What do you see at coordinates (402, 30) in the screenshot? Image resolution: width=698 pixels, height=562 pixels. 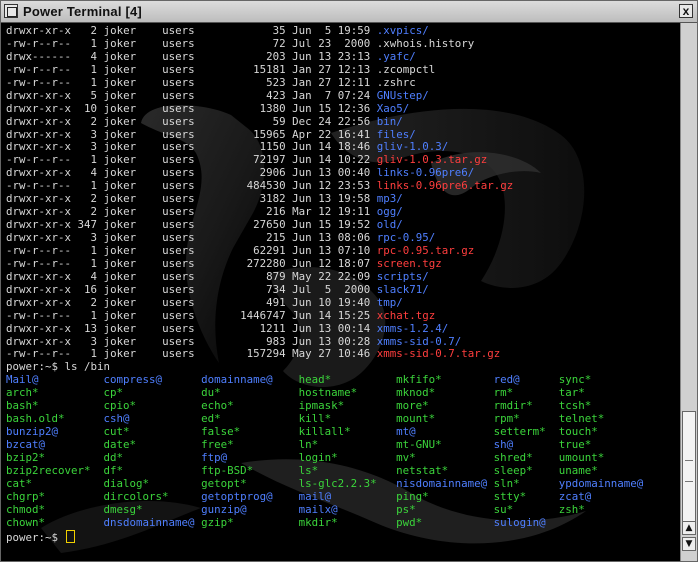 I see `file-name: .xvpics/` at bounding box center [402, 30].